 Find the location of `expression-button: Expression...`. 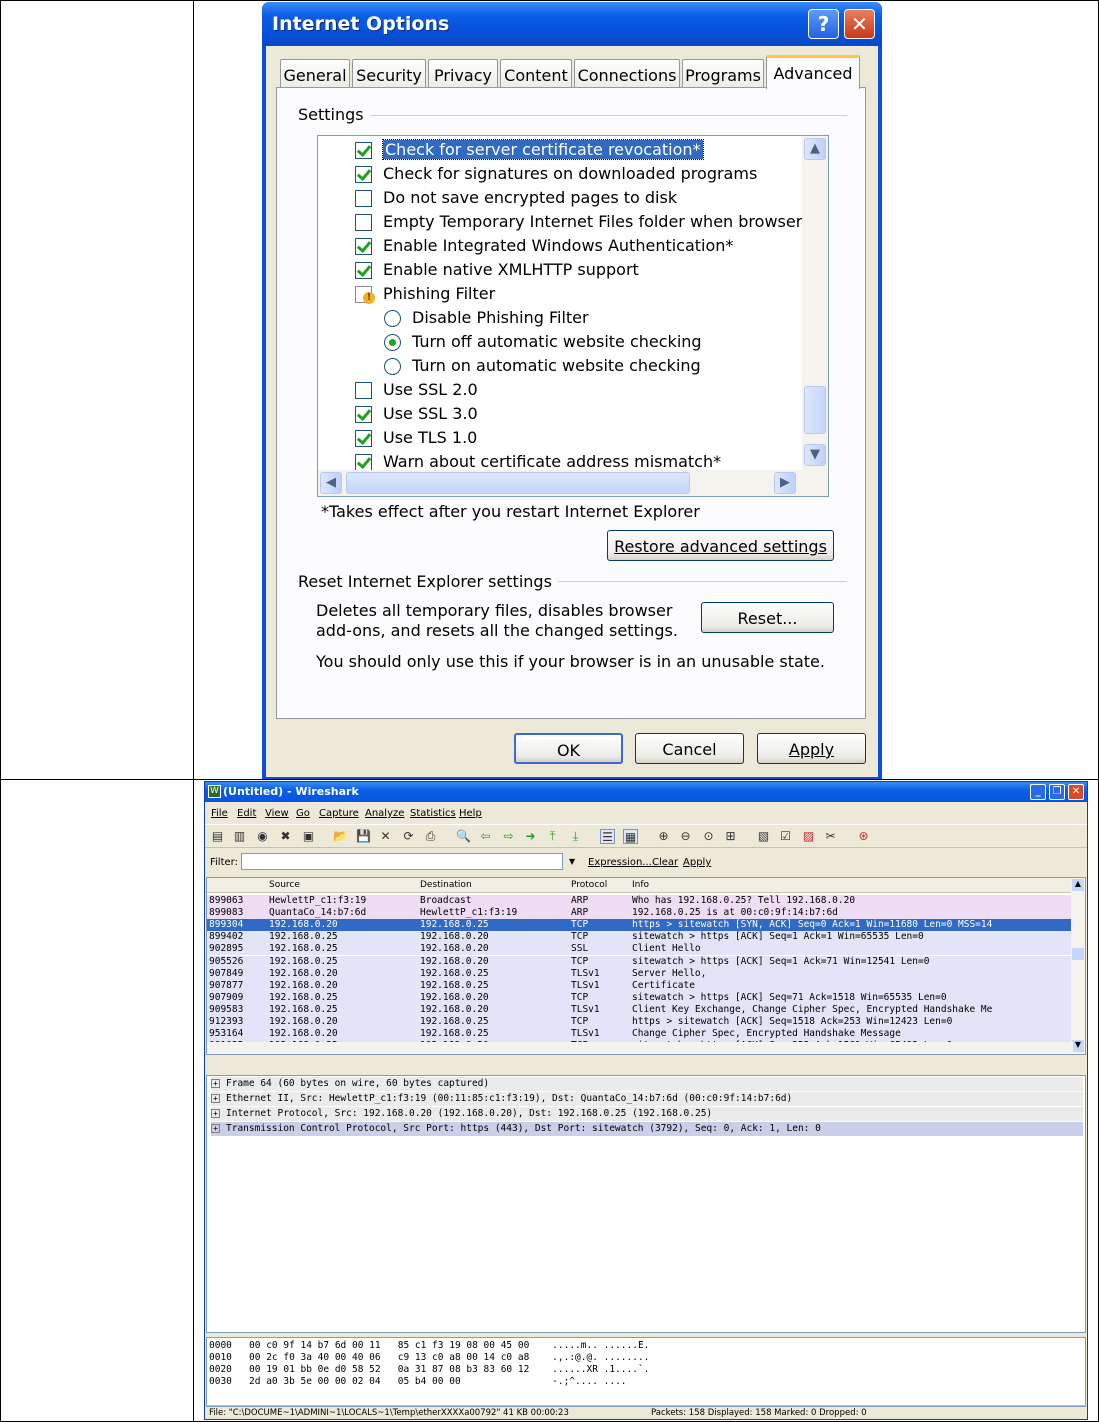

expression-button: Expression... is located at coordinates (620, 862).